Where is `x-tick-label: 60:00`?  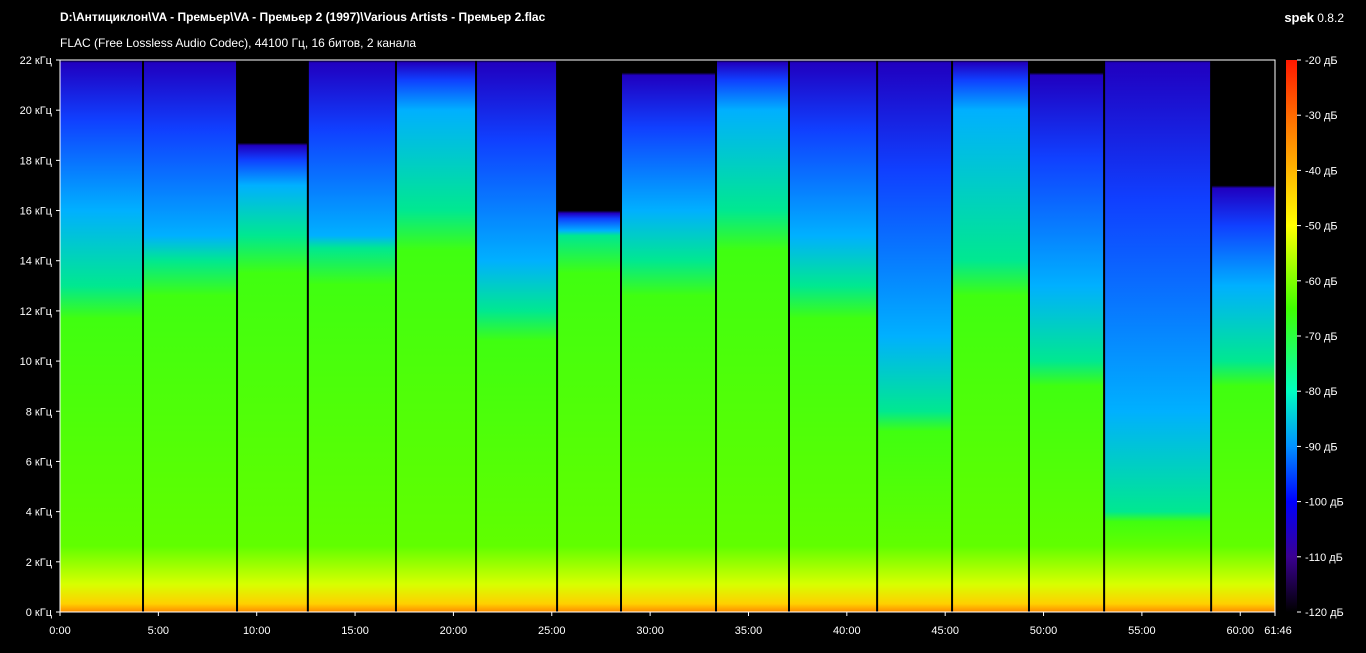 x-tick-label: 60:00 is located at coordinates (1240, 631).